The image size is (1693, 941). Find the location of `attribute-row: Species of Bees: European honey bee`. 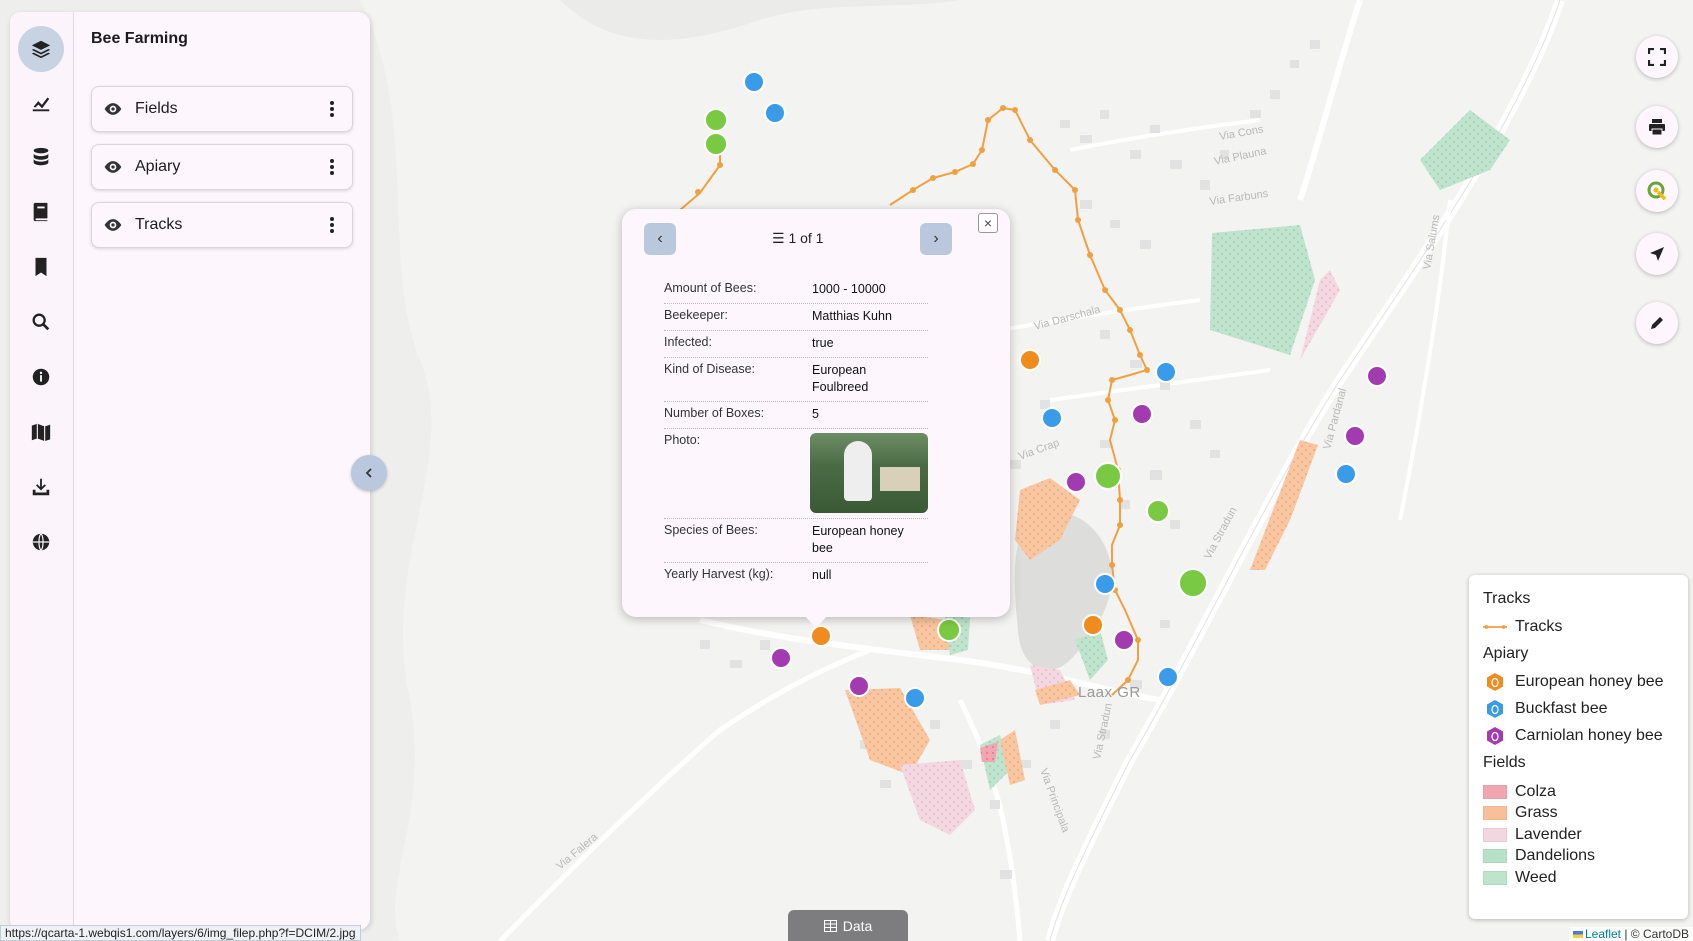

attribute-row: Species of Bees: European honey bee is located at coordinates (796, 541).